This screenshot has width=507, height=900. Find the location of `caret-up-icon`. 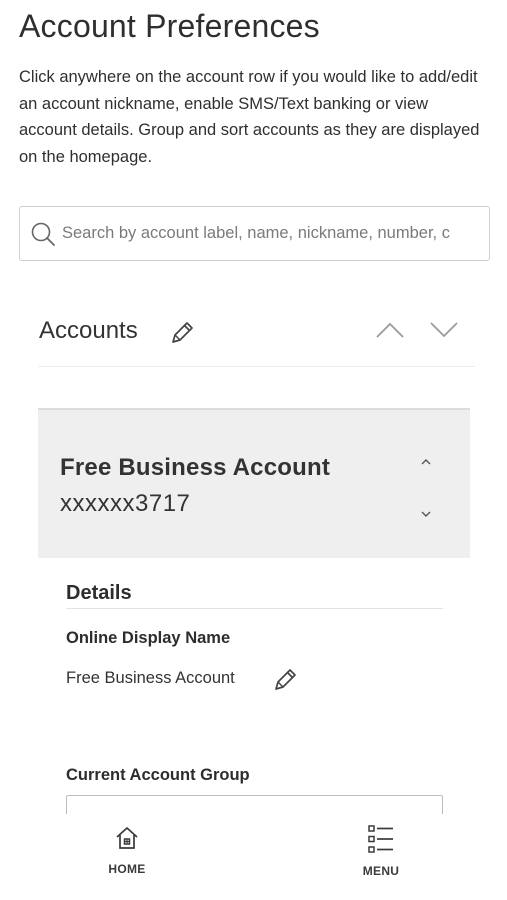

caret-up-icon is located at coordinates (426, 463).